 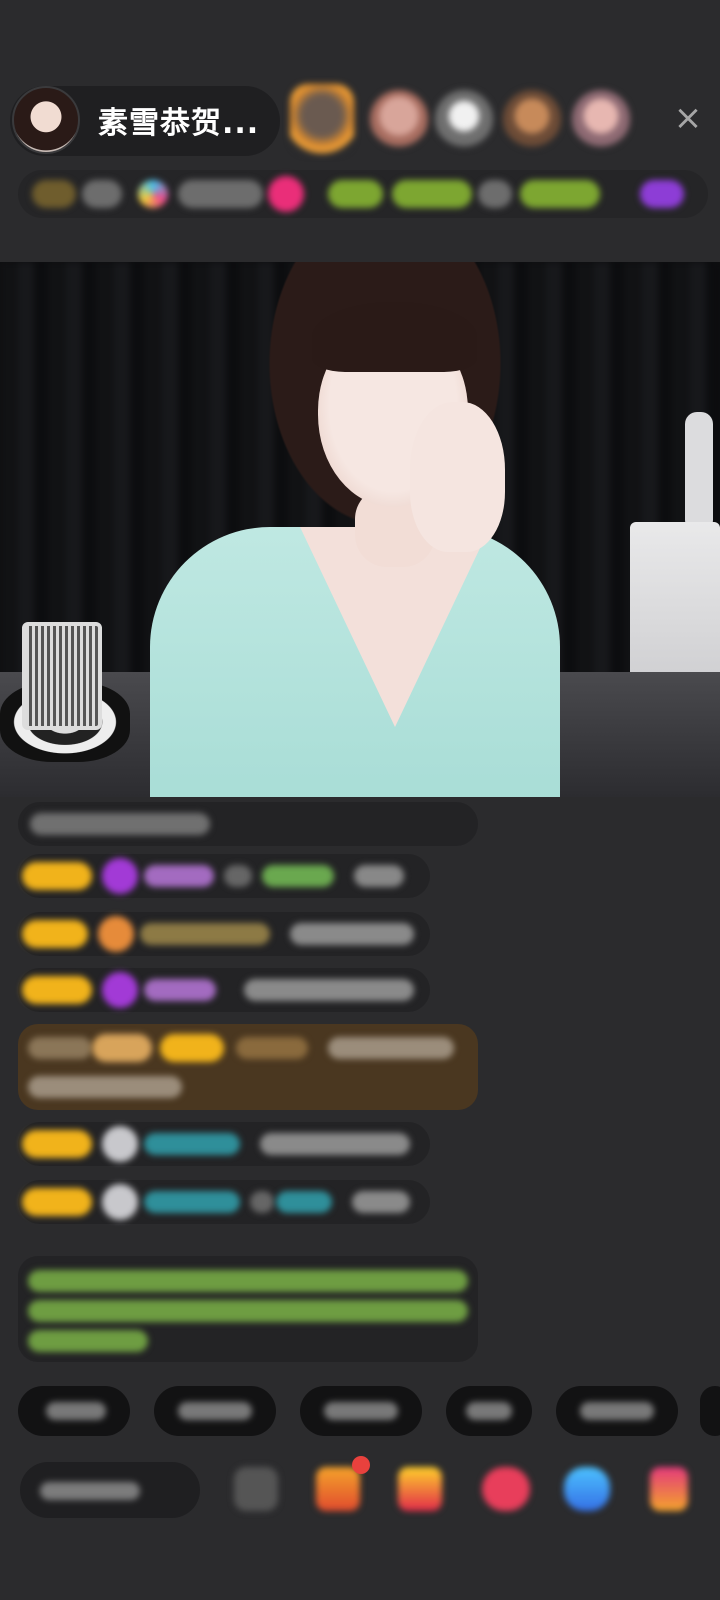 What do you see at coordinates (90, 1491) in the screenshot?
I see `chat-input-placeholder` at bounding box center [90, 1491].